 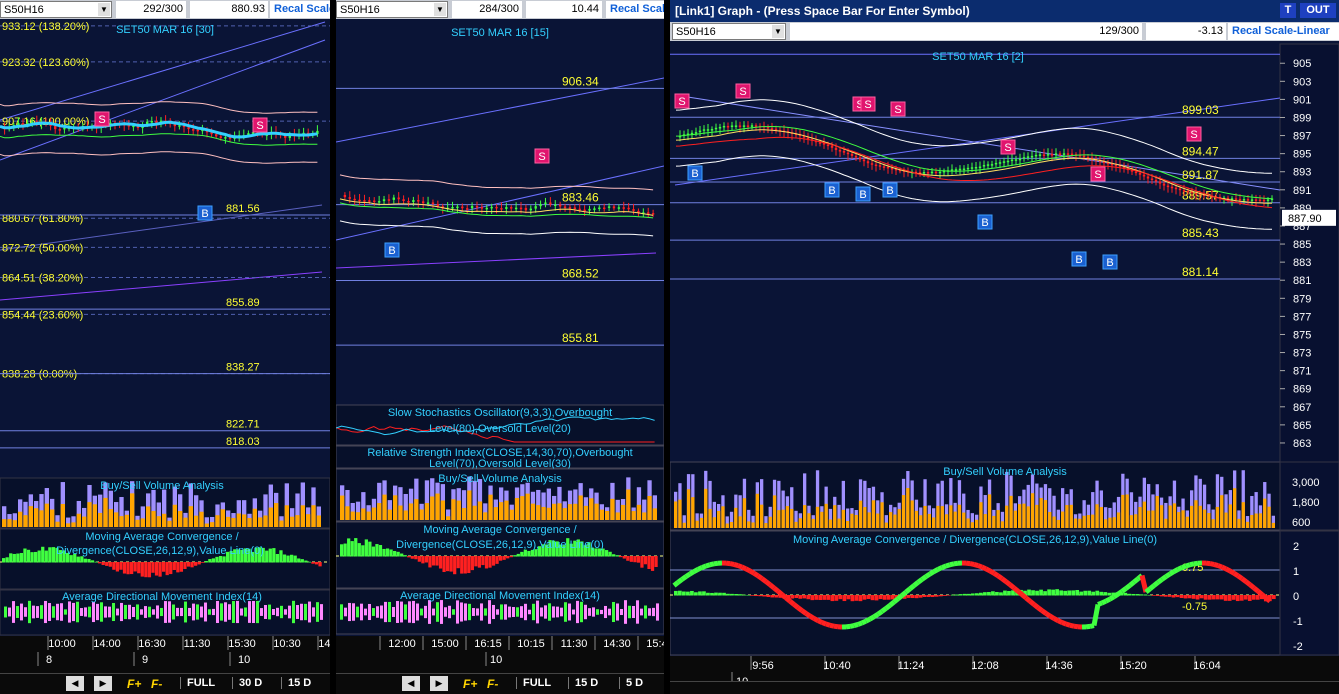 What do you see at coordinates (1302, 444) in the screenshot?
I see `axis-label: 863` at bounding box center [1302, 444].